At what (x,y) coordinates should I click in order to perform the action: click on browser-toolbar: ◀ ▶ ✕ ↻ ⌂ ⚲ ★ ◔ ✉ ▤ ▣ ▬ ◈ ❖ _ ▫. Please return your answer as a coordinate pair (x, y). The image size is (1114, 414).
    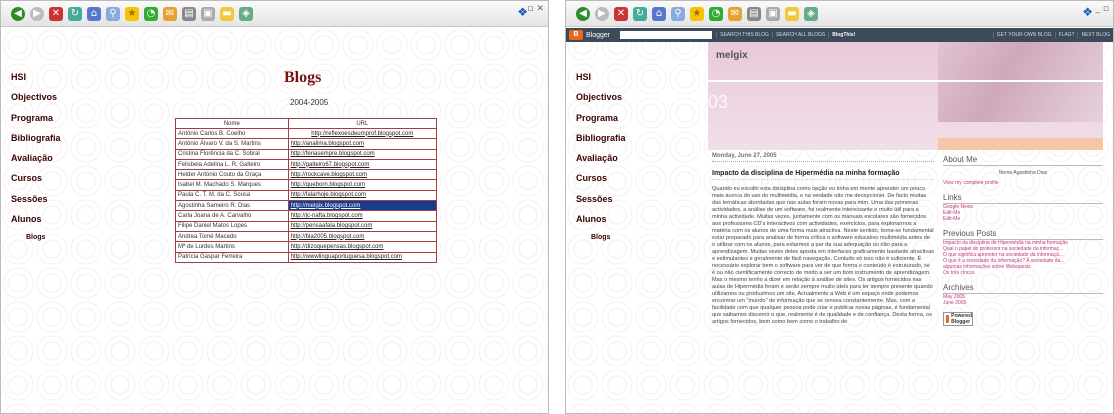
    Looking at the image, I should click on (839, 14).